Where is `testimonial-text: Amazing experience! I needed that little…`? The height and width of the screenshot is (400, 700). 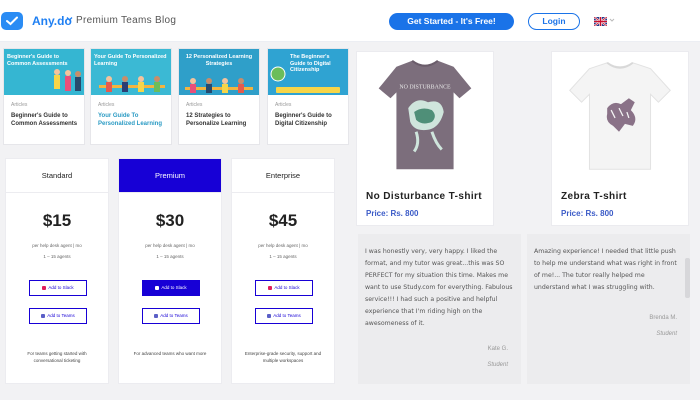 testimonial-text: Amazing experience! I needed that little… is located at coordinates (605, 269).